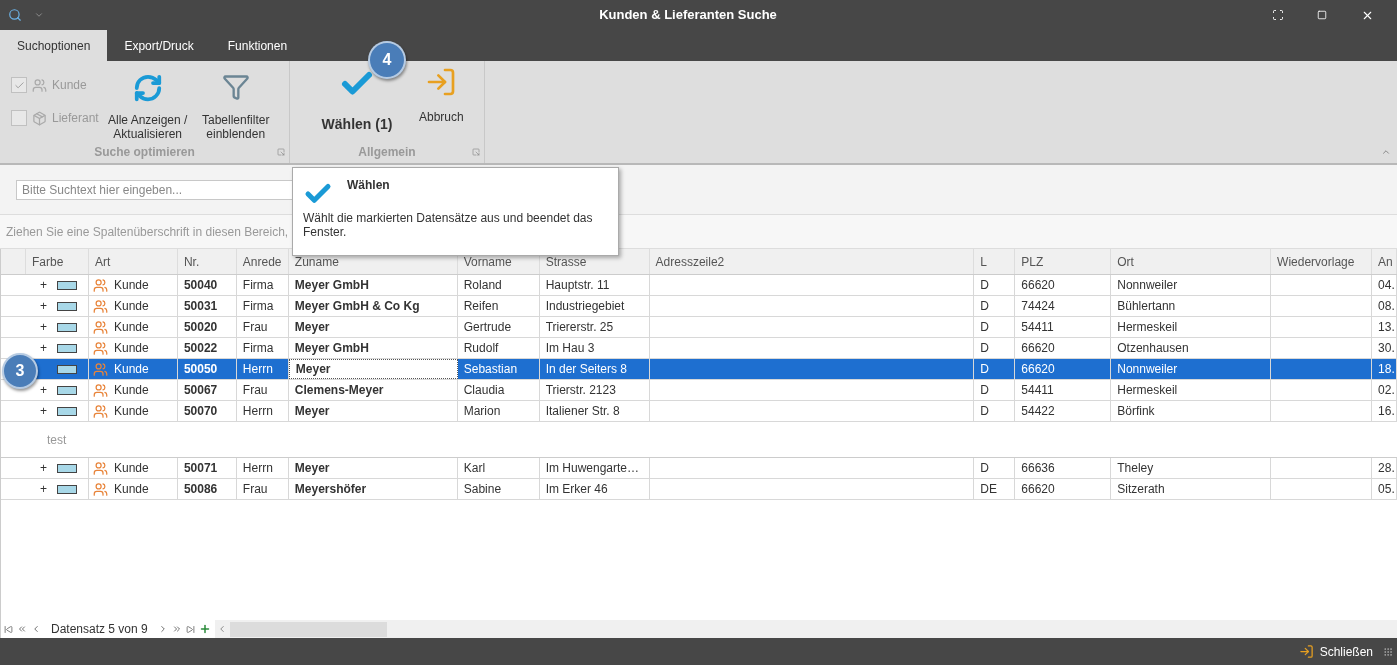 This screenshot has height=665, width=1397. Describe the element at coordinates (1147, 369) in the screenshot. I see `table-cell-text: Nonnweiler` at that location.